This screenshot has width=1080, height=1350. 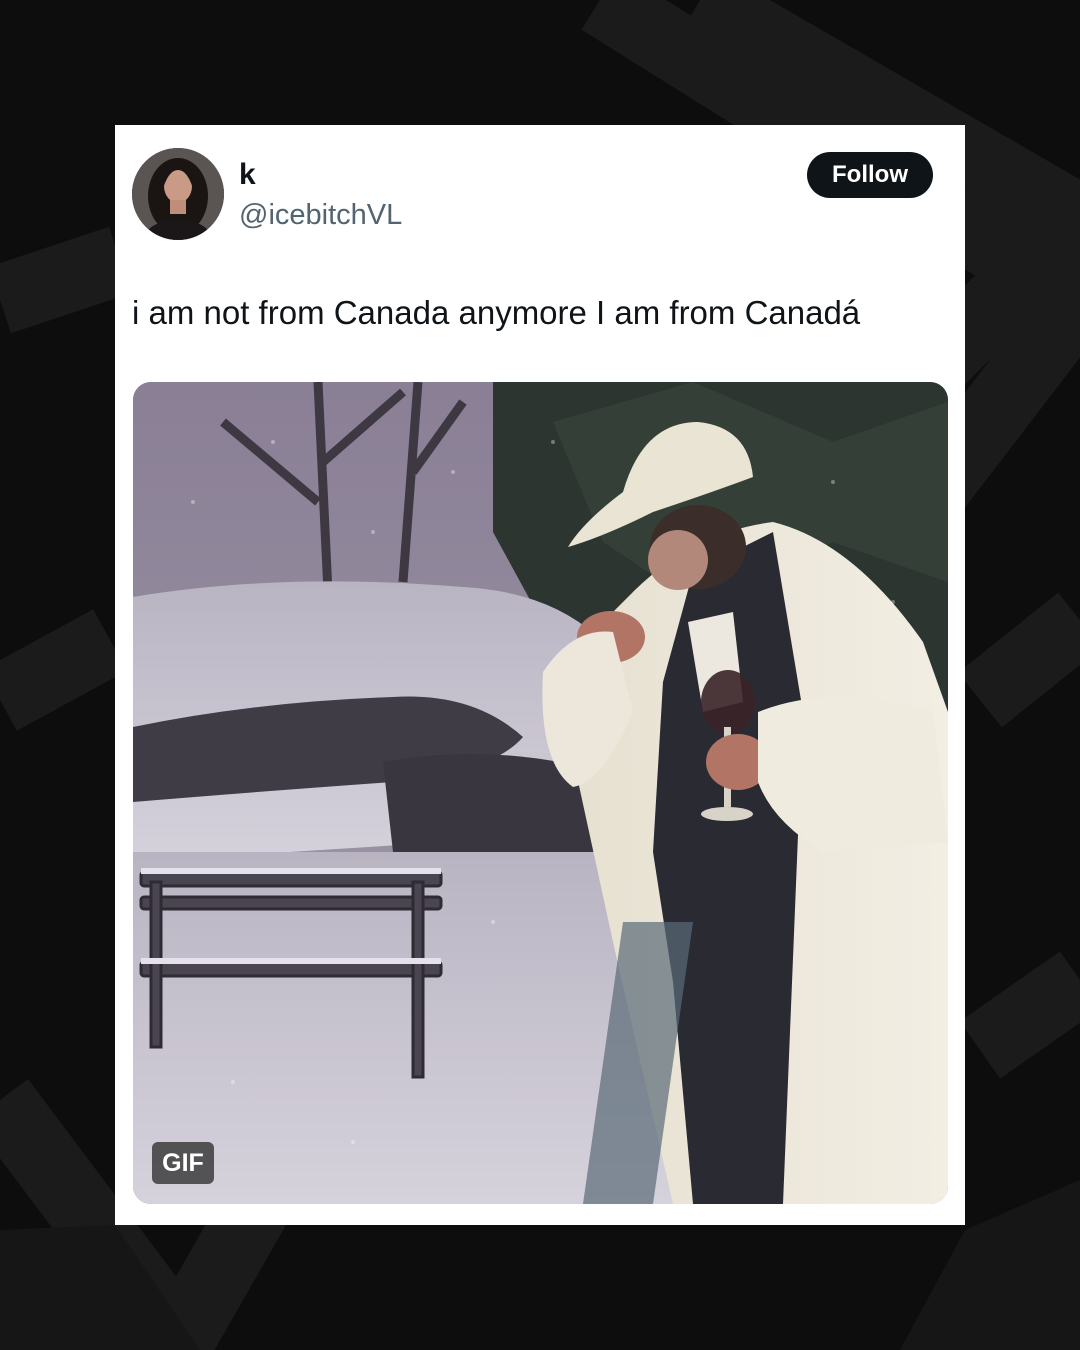 What do you see at coordinates (183, 1163) in the screenshot?
I see `gif-badge: GIF` at bounding box center [183, 1163].